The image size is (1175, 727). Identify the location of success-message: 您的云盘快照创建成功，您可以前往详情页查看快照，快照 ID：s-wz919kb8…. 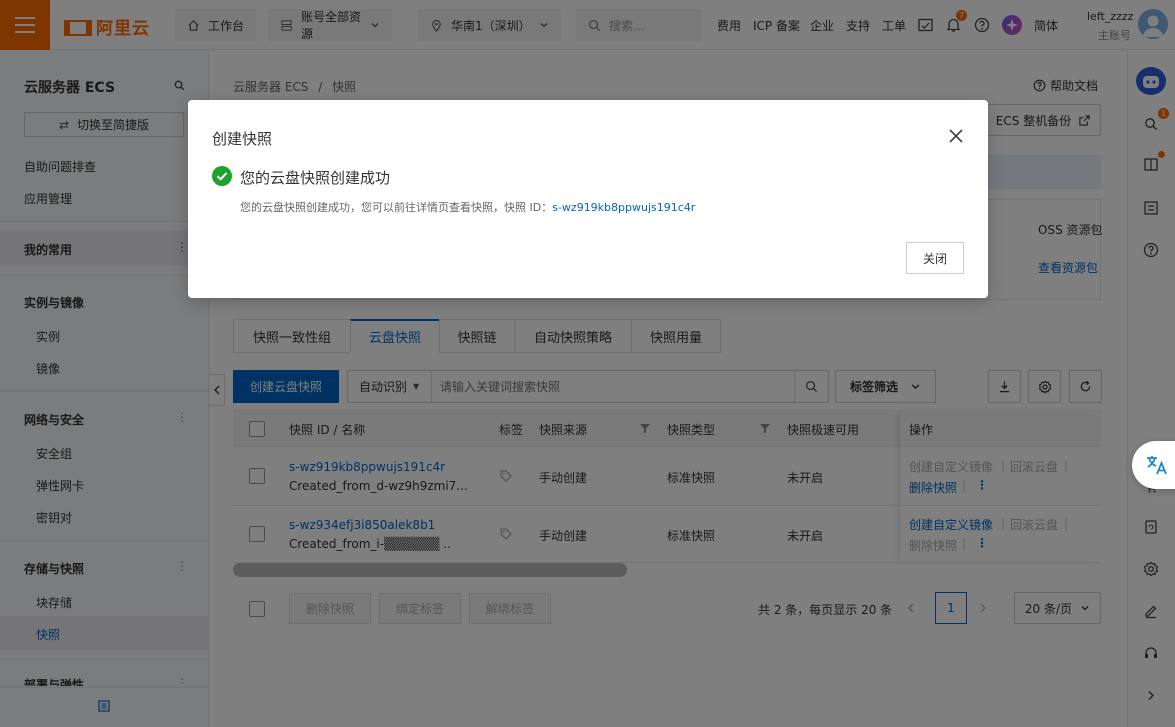
(468, 207).